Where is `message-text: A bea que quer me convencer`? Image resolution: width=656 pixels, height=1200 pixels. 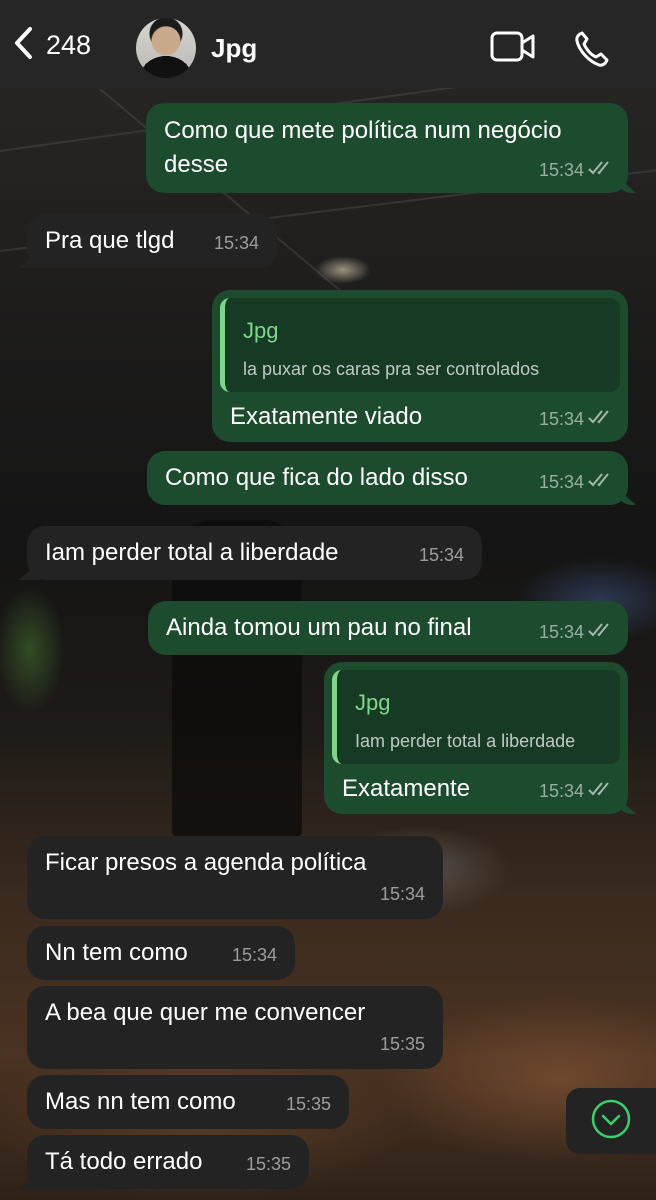
message-text: A bea que quer me convencer is located at coordinates (205, 1012).